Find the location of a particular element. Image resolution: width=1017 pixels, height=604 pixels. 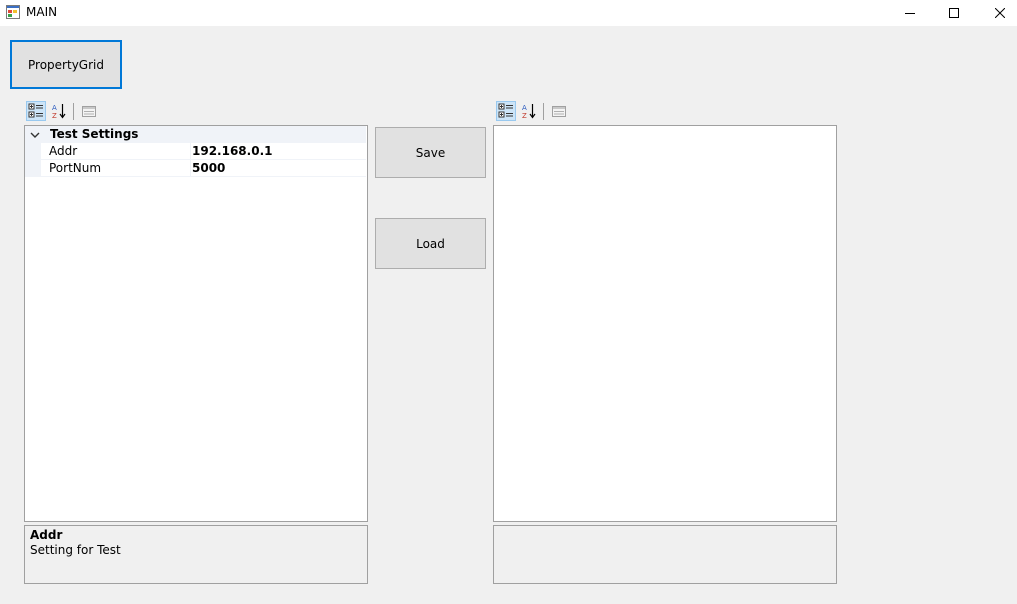

right-grid-toolbar: A Z is located at coordinates (536, 112).